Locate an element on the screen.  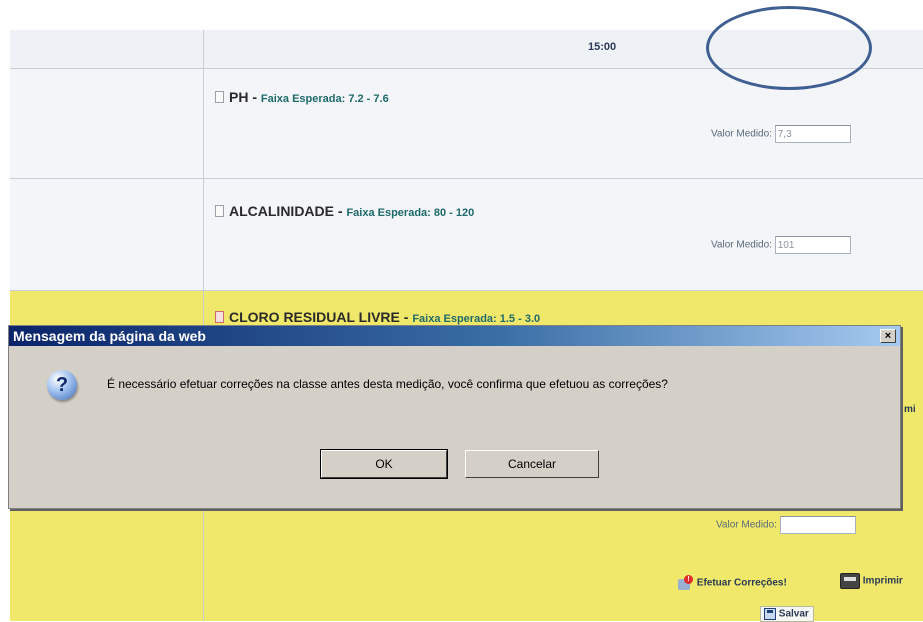
question-icon: ? is located at coordinates (62, 385).